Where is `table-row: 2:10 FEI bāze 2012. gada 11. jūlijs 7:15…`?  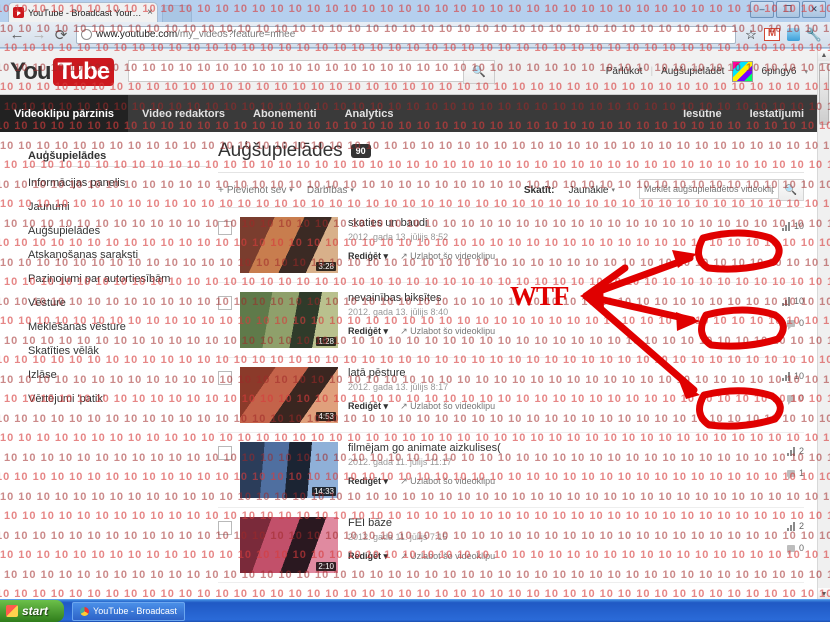 table-row: 2:10 FEI bāze 2012. gada 11. jūlijs 7:15… is located at coordinates (511, 545).